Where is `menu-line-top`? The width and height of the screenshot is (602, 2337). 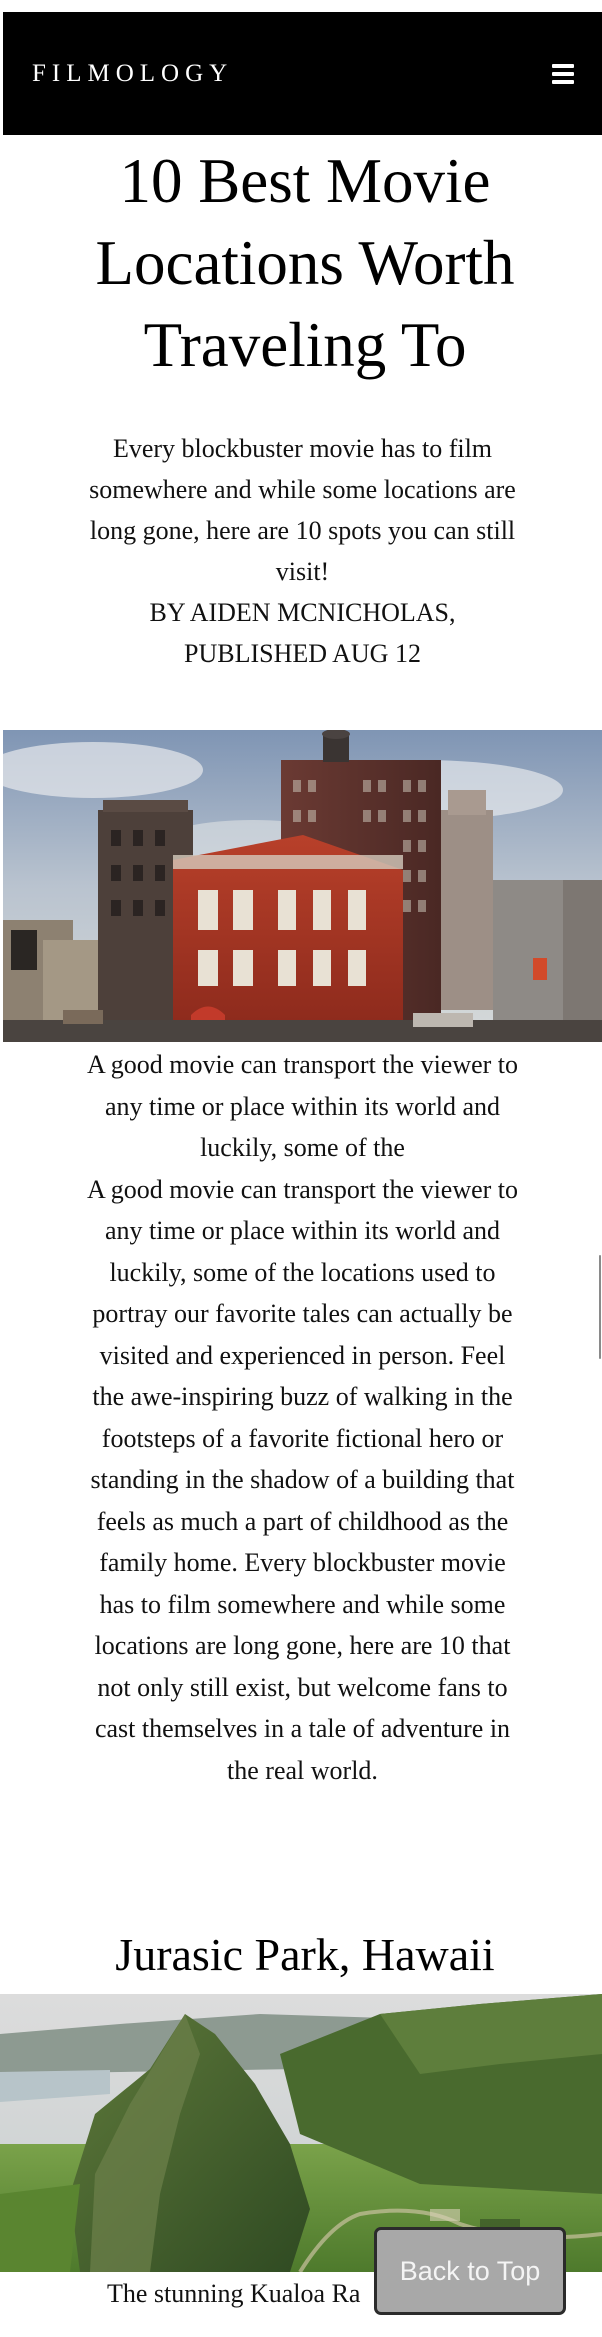
menu-line-top is located at coordinates (563, 65).